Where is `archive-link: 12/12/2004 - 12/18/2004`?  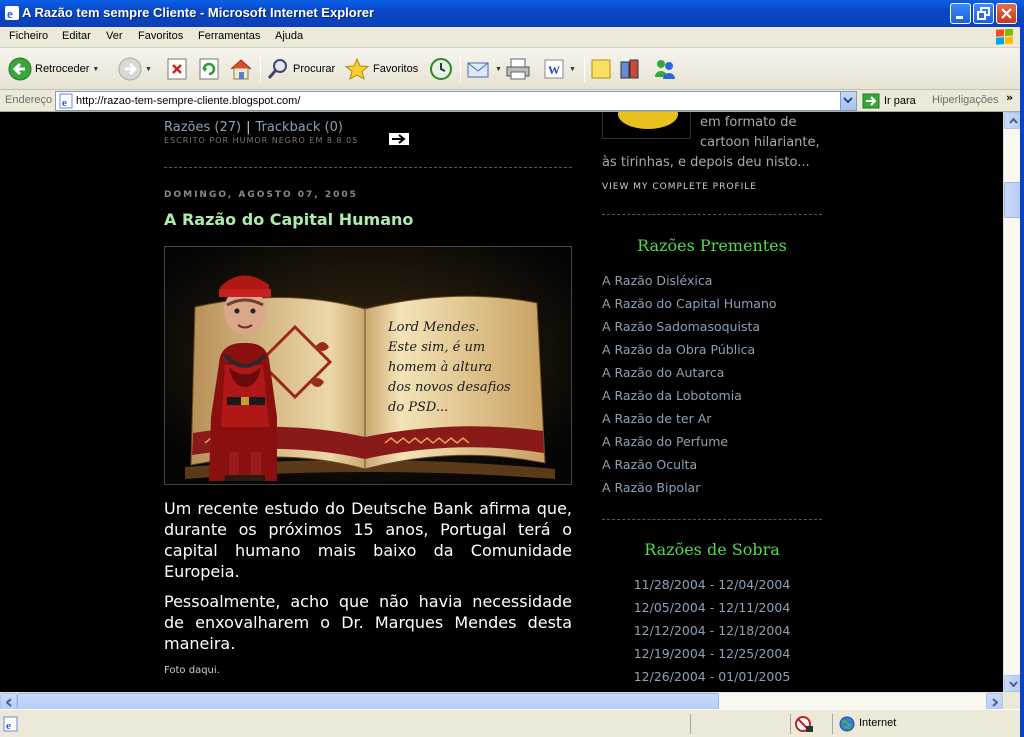 archive-link: 12/12/2004 - 12/18/2004 is located at coordinates (712, 630).